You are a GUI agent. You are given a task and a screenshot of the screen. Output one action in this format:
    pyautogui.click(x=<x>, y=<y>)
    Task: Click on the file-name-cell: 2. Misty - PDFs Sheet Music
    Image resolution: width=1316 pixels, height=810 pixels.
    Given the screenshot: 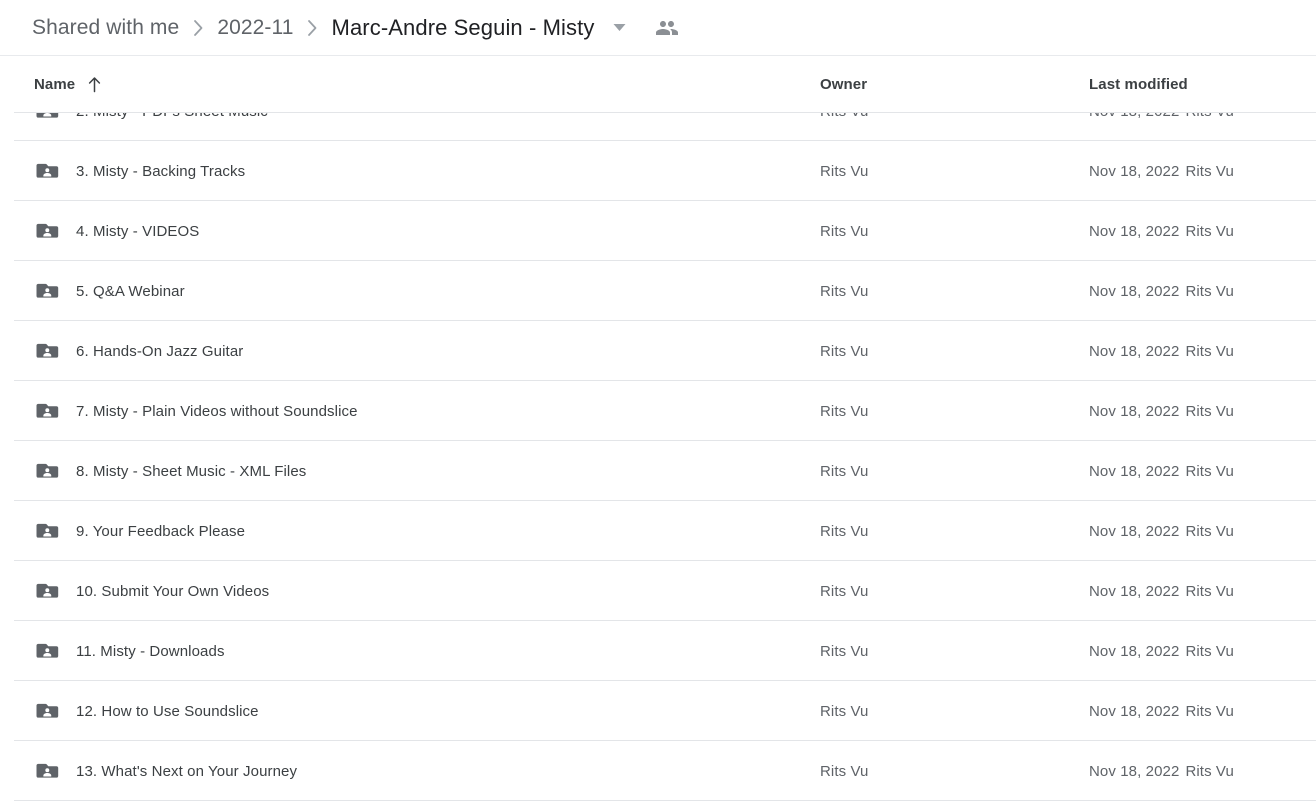 What is the action you would take?
    pyautogui.click(x=151, y=127)
    